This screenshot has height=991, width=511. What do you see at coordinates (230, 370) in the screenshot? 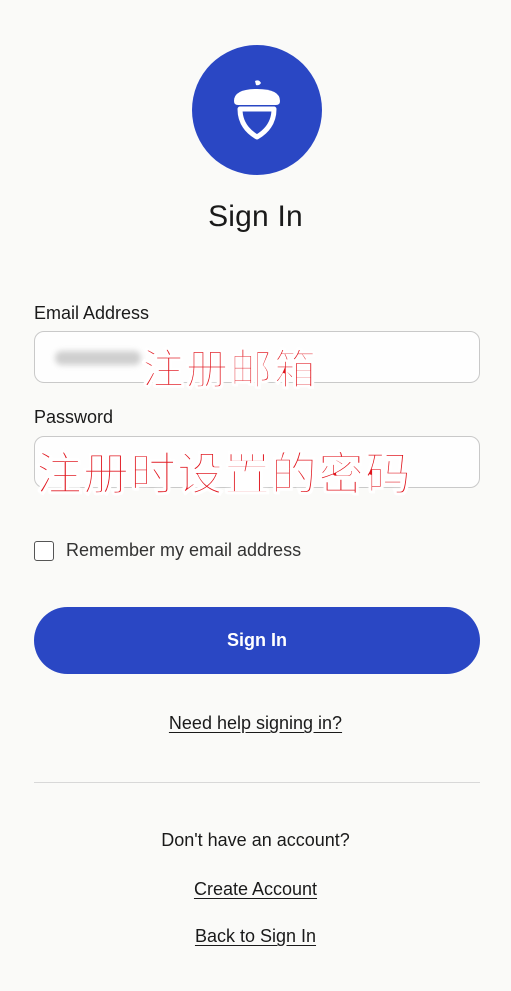
I see `email-annotation: 注册邮箱` at bounding box center [230, 370].